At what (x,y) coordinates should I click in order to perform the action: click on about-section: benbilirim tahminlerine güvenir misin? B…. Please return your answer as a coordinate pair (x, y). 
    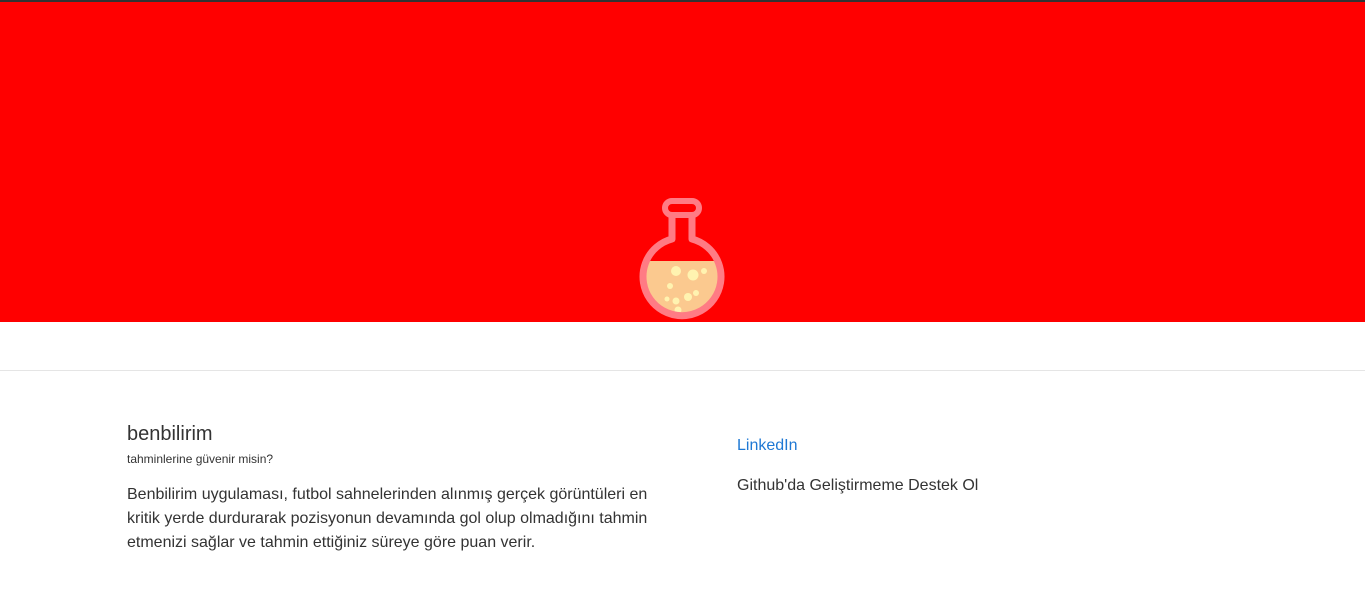
    Looking at the image, I should click on (397, 488).